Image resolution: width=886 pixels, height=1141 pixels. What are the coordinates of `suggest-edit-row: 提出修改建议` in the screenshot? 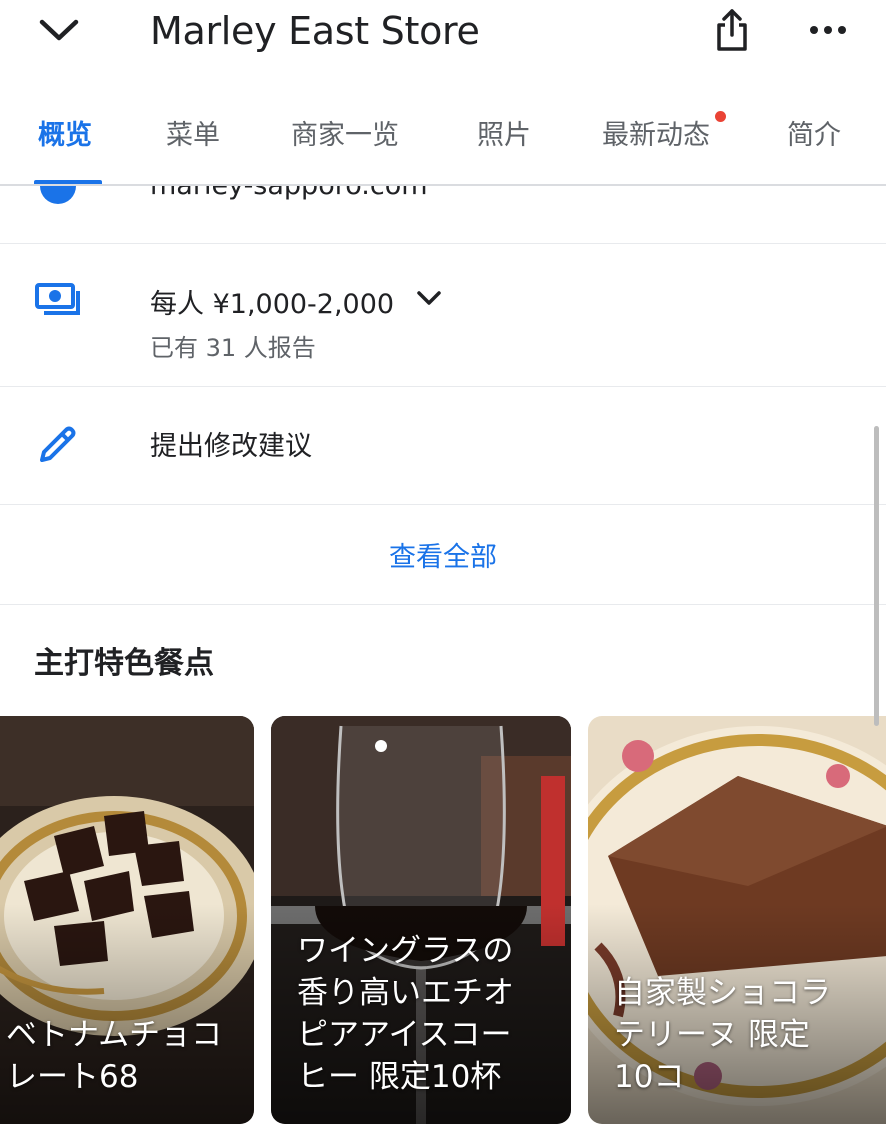 It's located at (443, 445).